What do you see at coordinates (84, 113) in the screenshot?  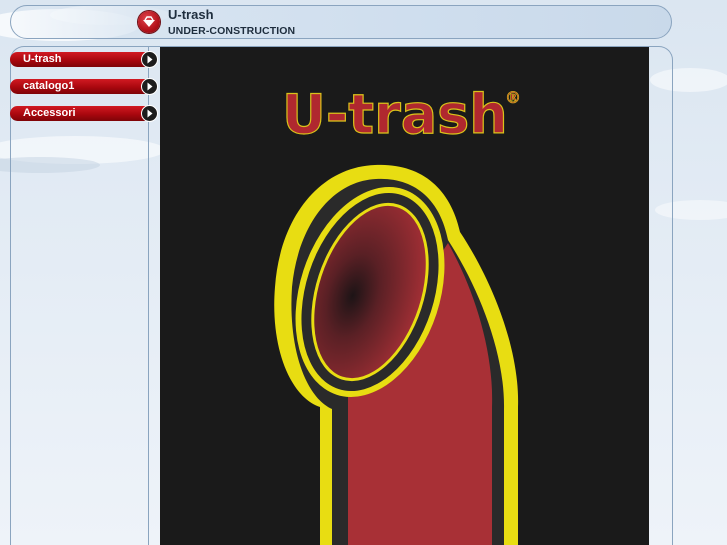 I see `sidebar-item-accessori: Accessori` at bounding box center [84, 113].